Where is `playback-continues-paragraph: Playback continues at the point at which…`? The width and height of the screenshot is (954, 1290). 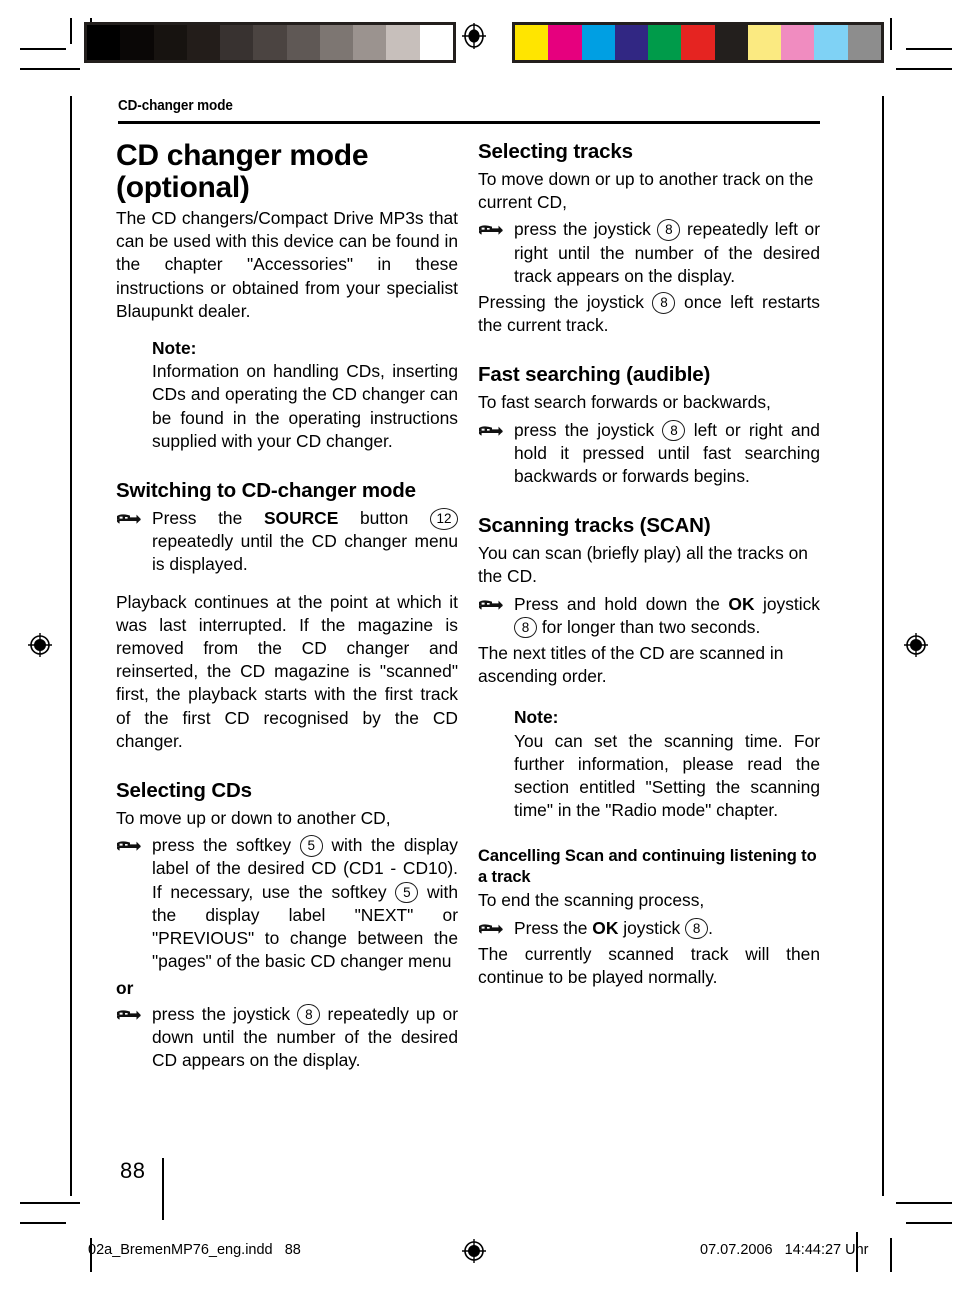 playback-continues-paragraph: Playback continues at the point at which… is located at coordinates (287, 671).